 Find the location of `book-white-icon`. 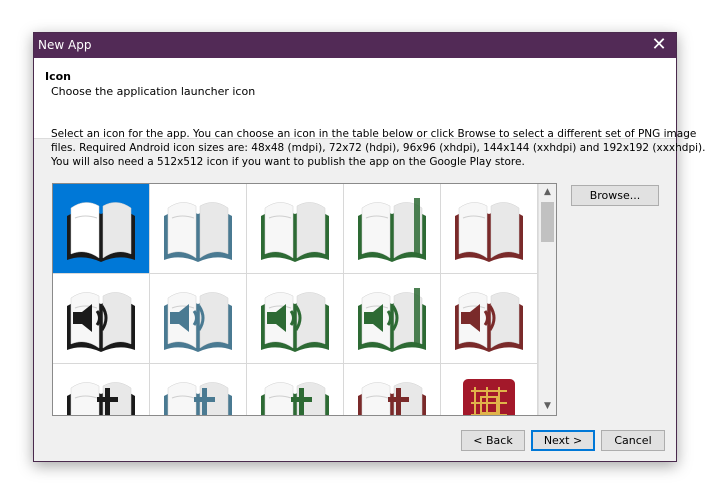

book-white-icon is located at coordinates (101, 232).